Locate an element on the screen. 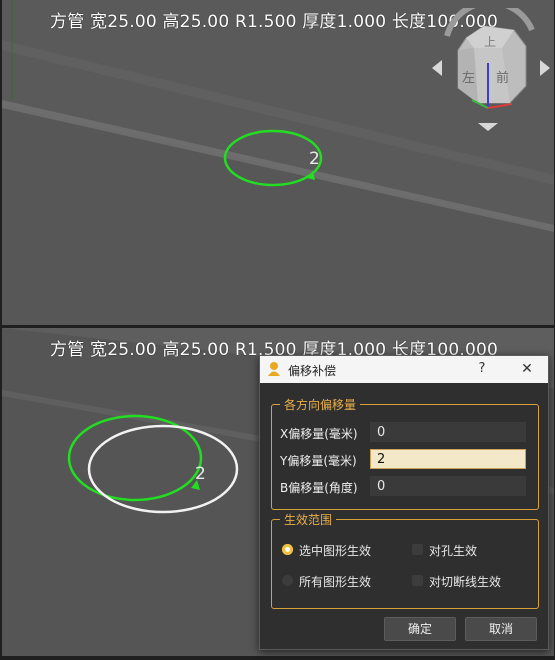 This screenshot has width=555, height=660. close-button: ✕ is located at coordinates (527, 369).